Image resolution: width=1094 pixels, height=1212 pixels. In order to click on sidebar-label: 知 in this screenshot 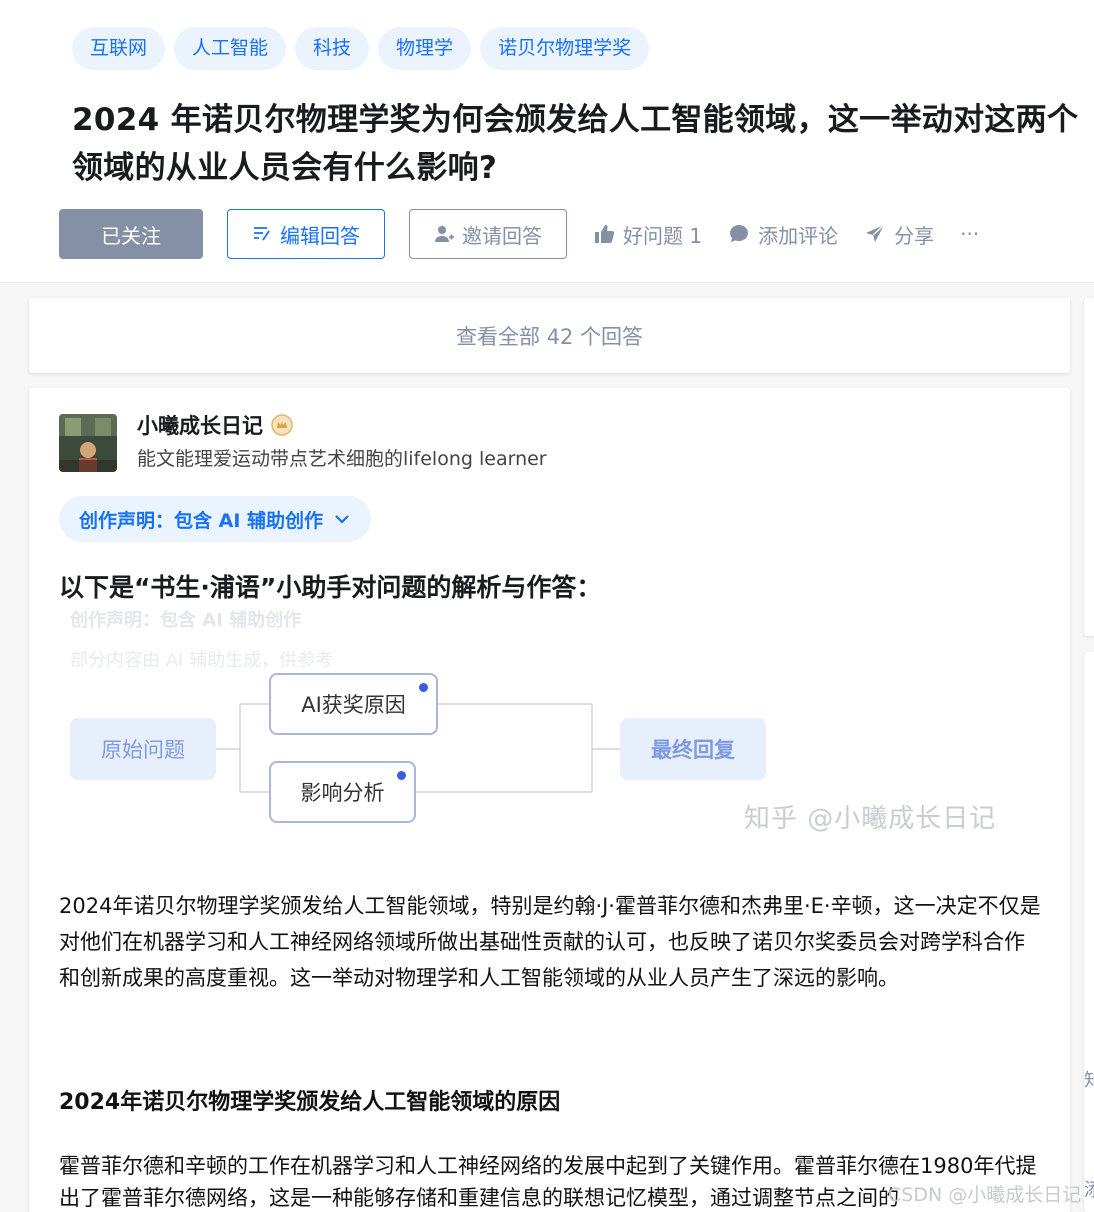, I will do `click(1089, 1080)`.